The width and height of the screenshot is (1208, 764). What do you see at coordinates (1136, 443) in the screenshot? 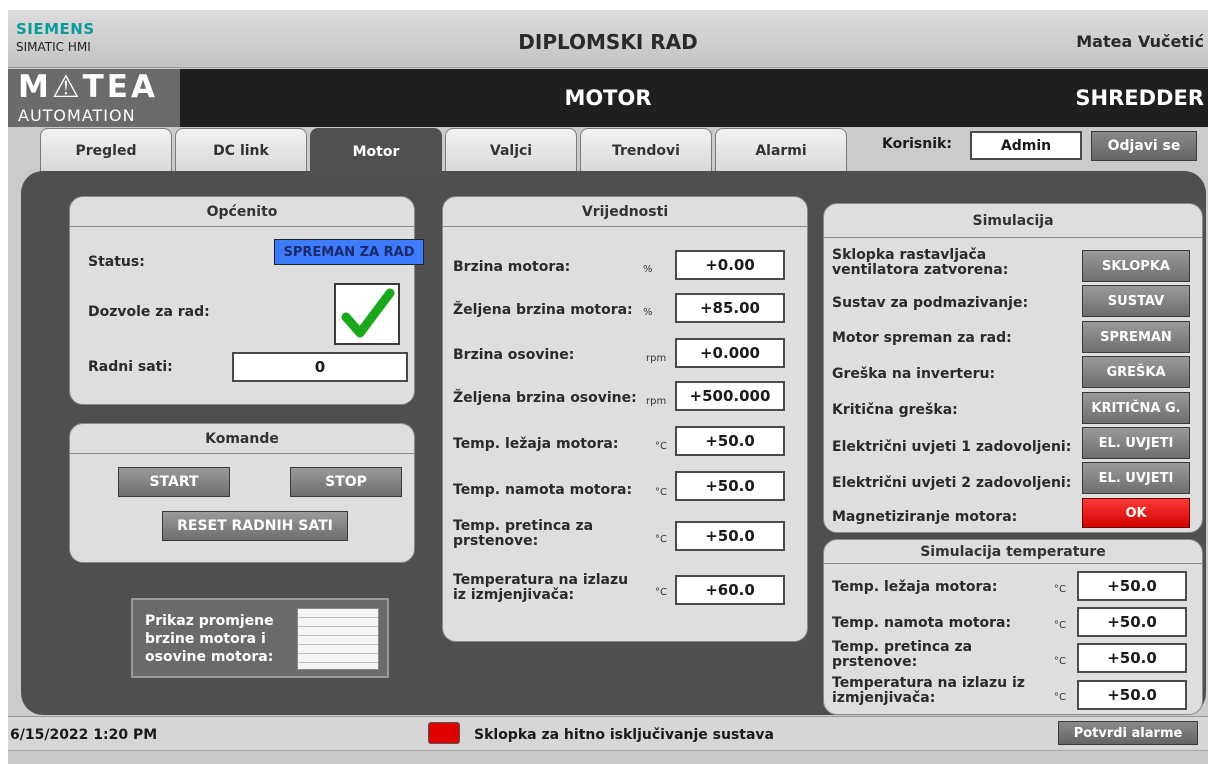
I see `sim-electrical-1-button: EL. UVJETI` at bounding box center [1136, 443].